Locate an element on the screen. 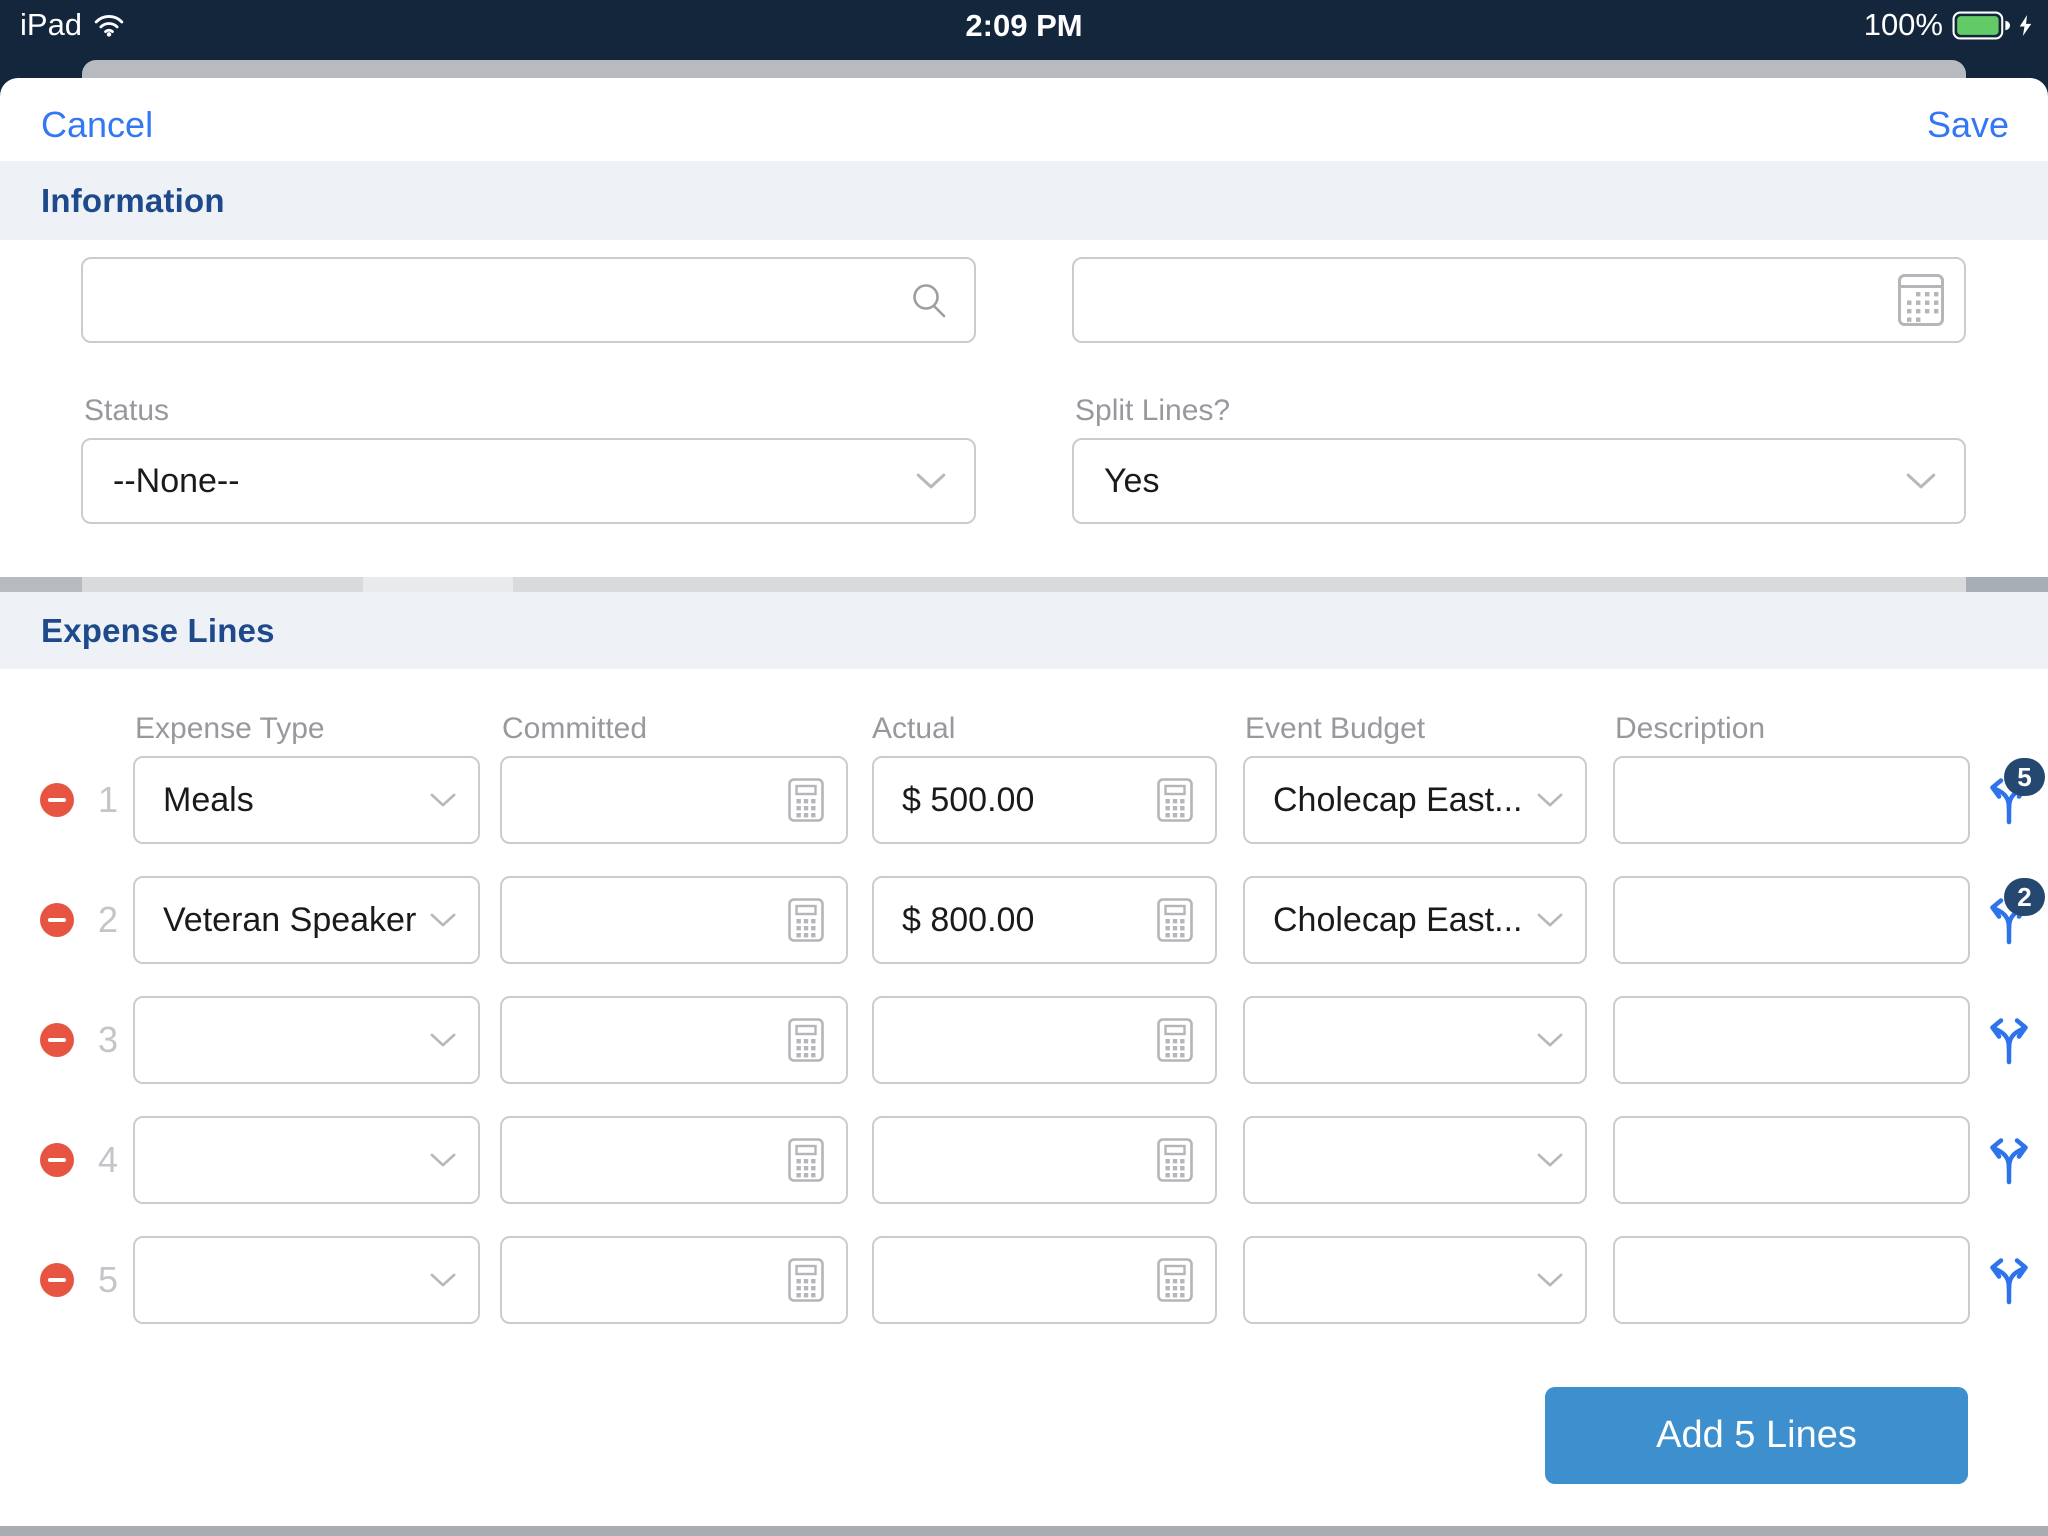 The image size is (2048, 1536). split-line-button: 2 is located at coordinates (2014, 912).